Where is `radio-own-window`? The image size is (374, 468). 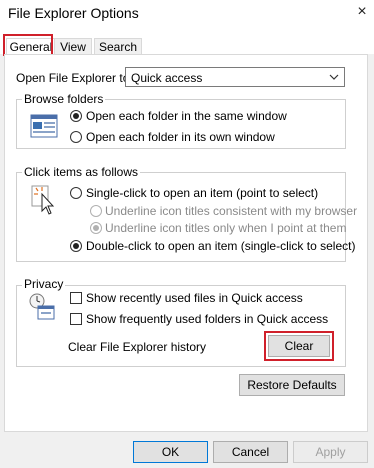
radio-own-window is located at coordinates (76, 137).